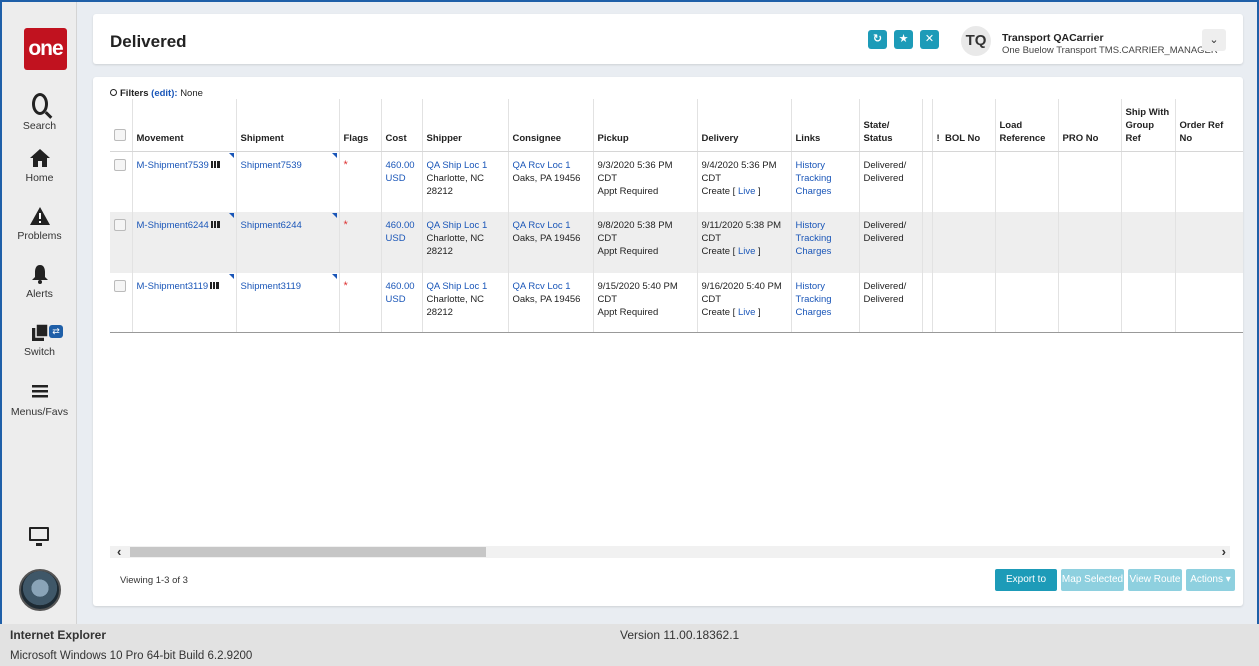  I want to click on column-header: State/ Status, so click(891, 125).